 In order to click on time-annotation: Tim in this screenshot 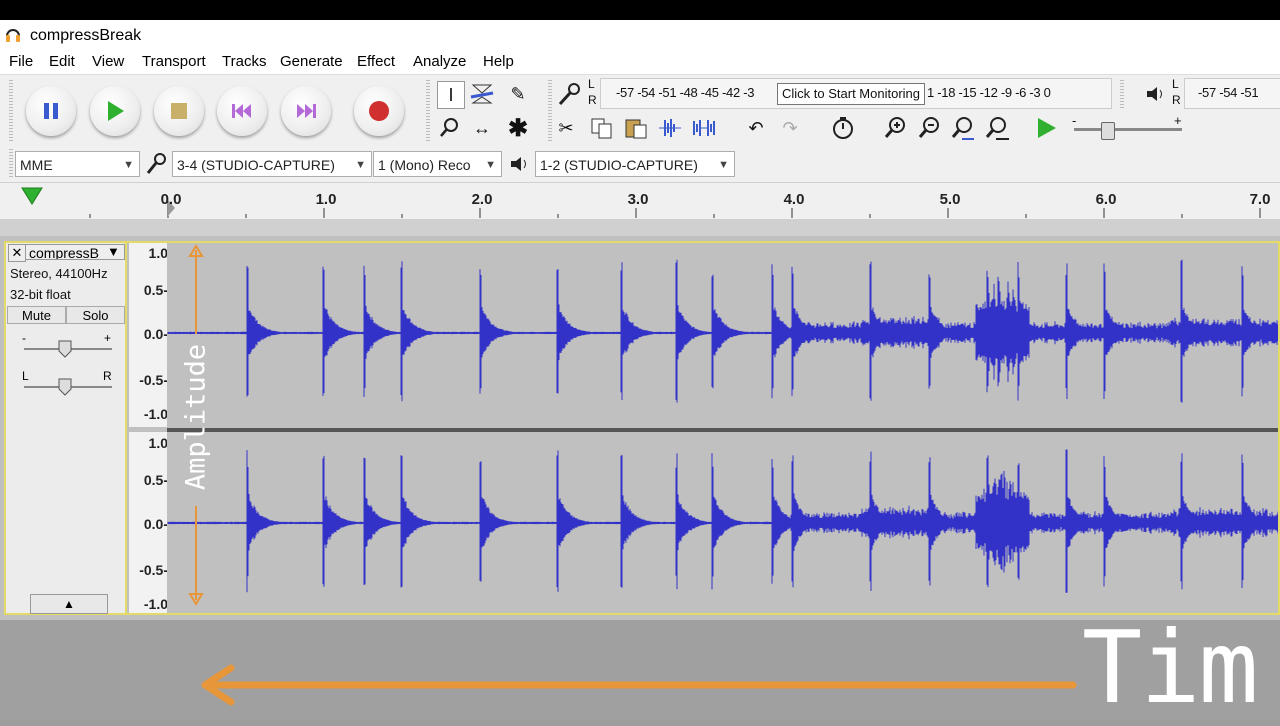, I will do `click(1170, 667)`.